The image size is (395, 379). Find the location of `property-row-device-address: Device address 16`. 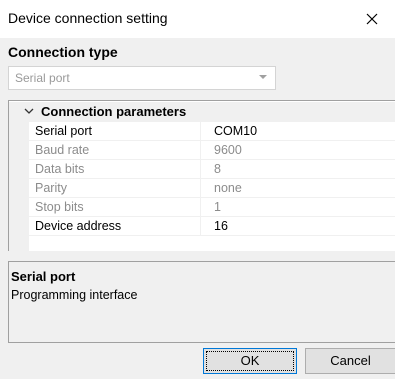

property-row-device-address: Device address 16 is located at coordinates (212, 226).